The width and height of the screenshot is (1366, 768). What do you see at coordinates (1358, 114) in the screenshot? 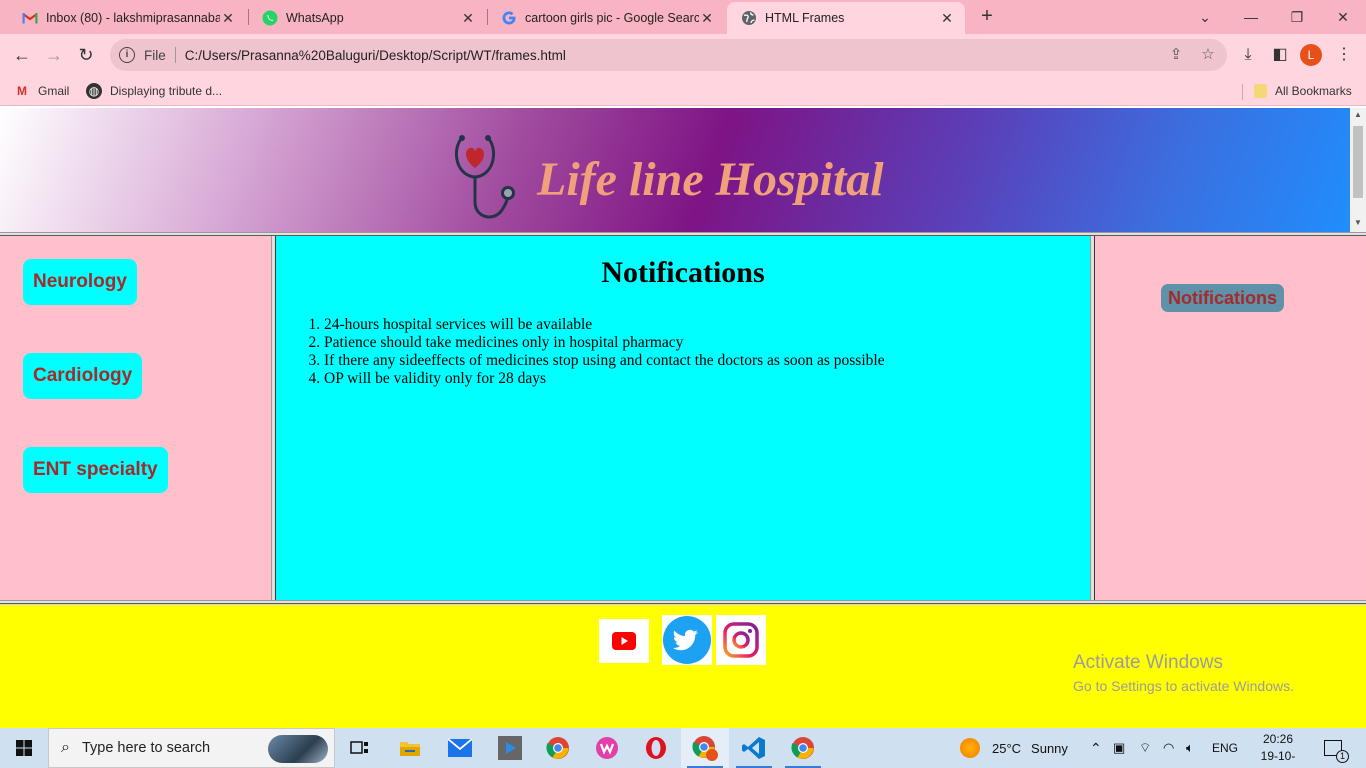
I see `scroll-up-icon: ▲` at bounding box center [1358, 114].